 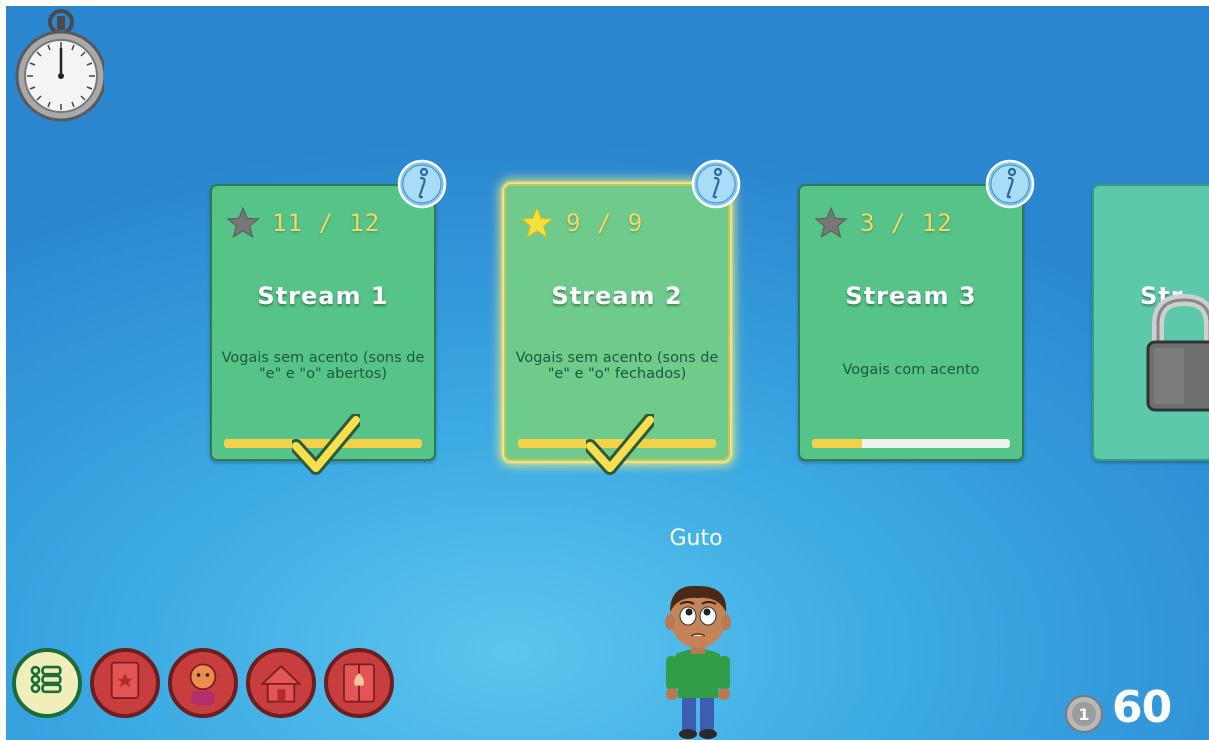 What do you see at coordinates (696, 538) in the screenshot?
I see `character-name: Guto` at bounding box center [696, 538].